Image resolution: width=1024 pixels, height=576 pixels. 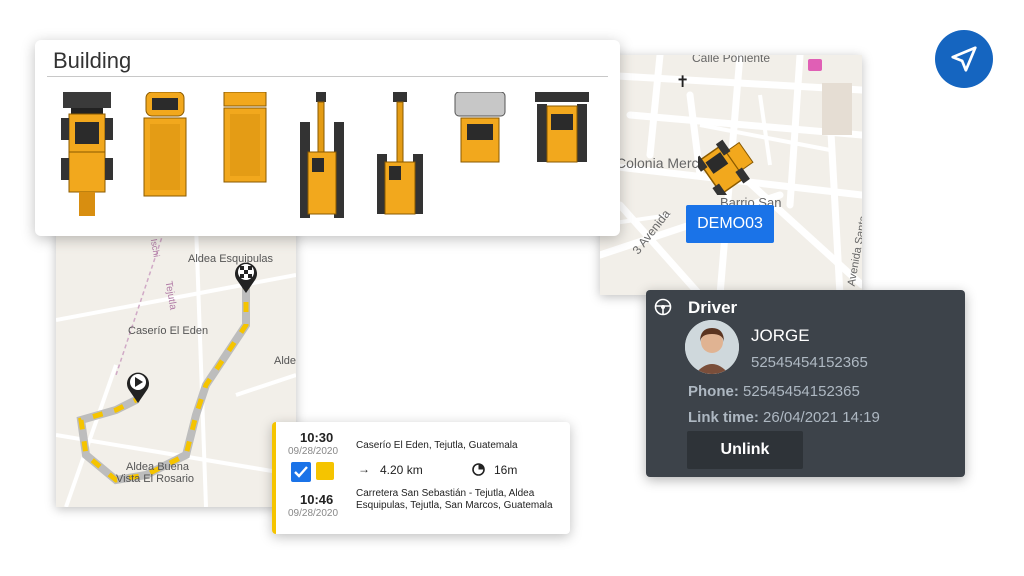 I want to click on start-marker-icon, so click(x=138, y=387).